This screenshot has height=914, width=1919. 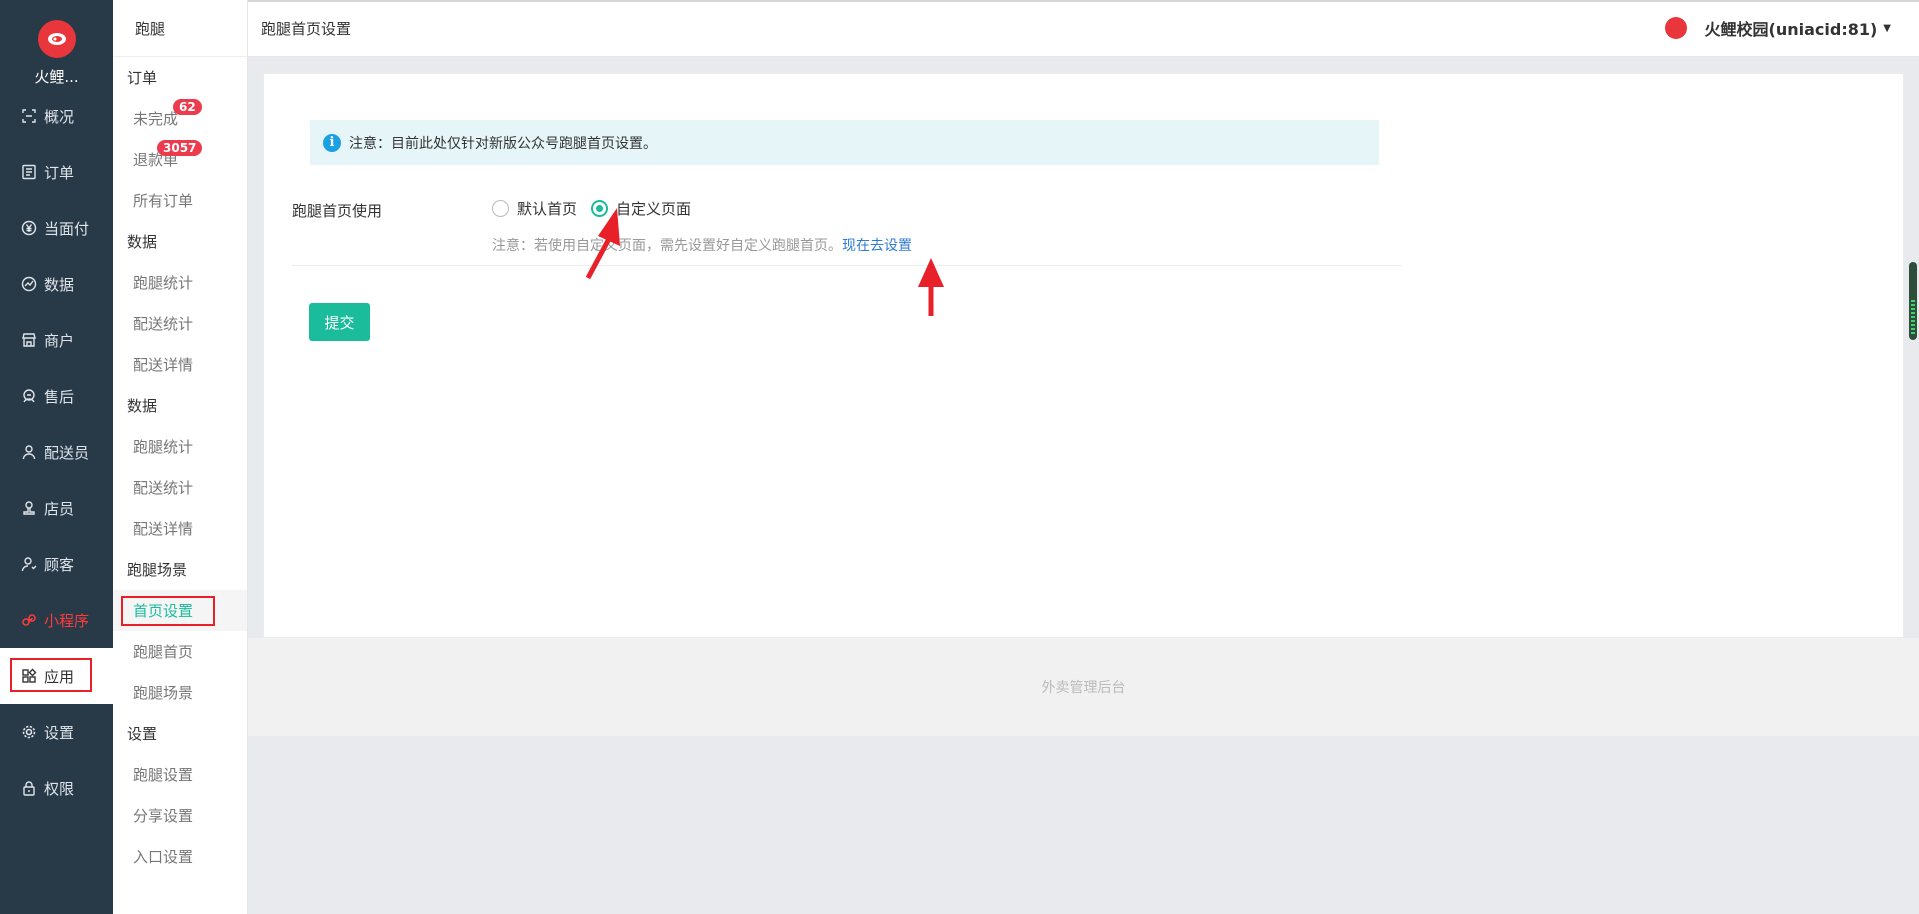 I want to click on rail-item-clerk: 店员, so click(x=56, y=508).